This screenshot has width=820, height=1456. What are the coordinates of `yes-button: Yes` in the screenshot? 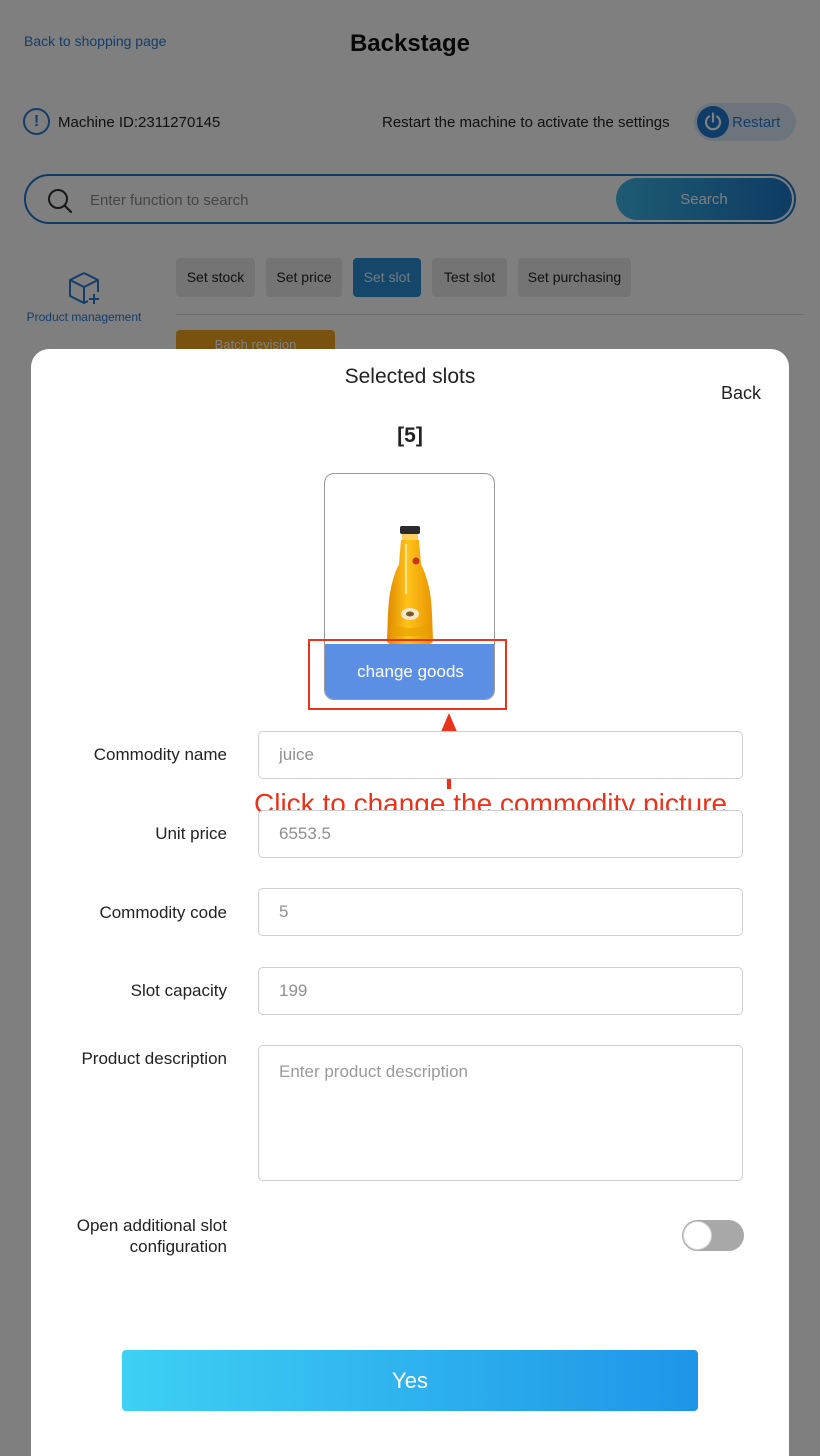 It's located at (410, 1380).